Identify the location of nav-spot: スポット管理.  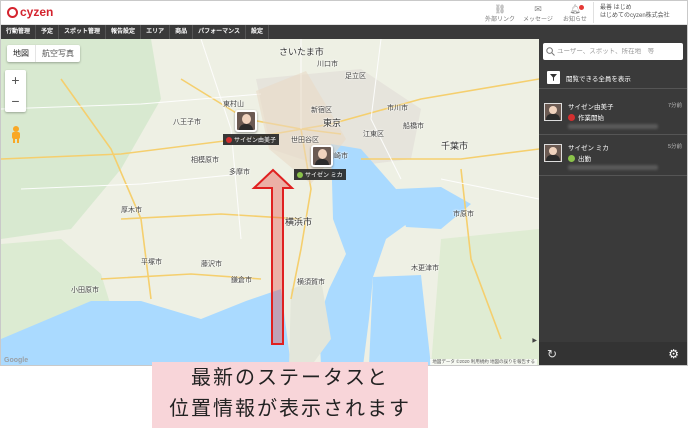
(83, 32).